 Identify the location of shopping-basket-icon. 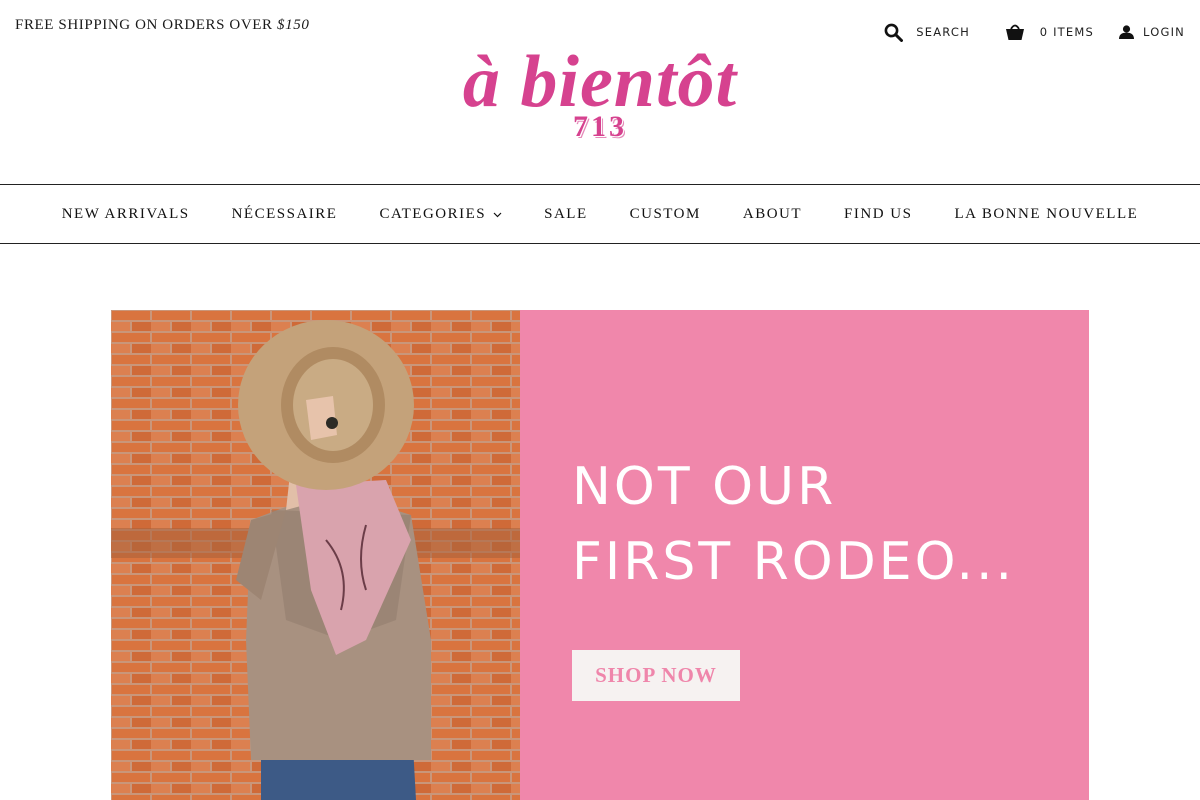
(1015, 32).